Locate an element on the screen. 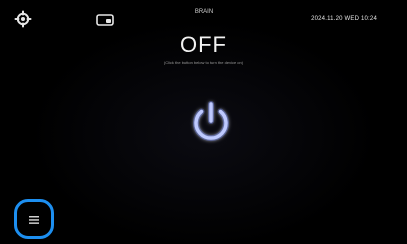  display-icon is located at coordinates (105, 20).